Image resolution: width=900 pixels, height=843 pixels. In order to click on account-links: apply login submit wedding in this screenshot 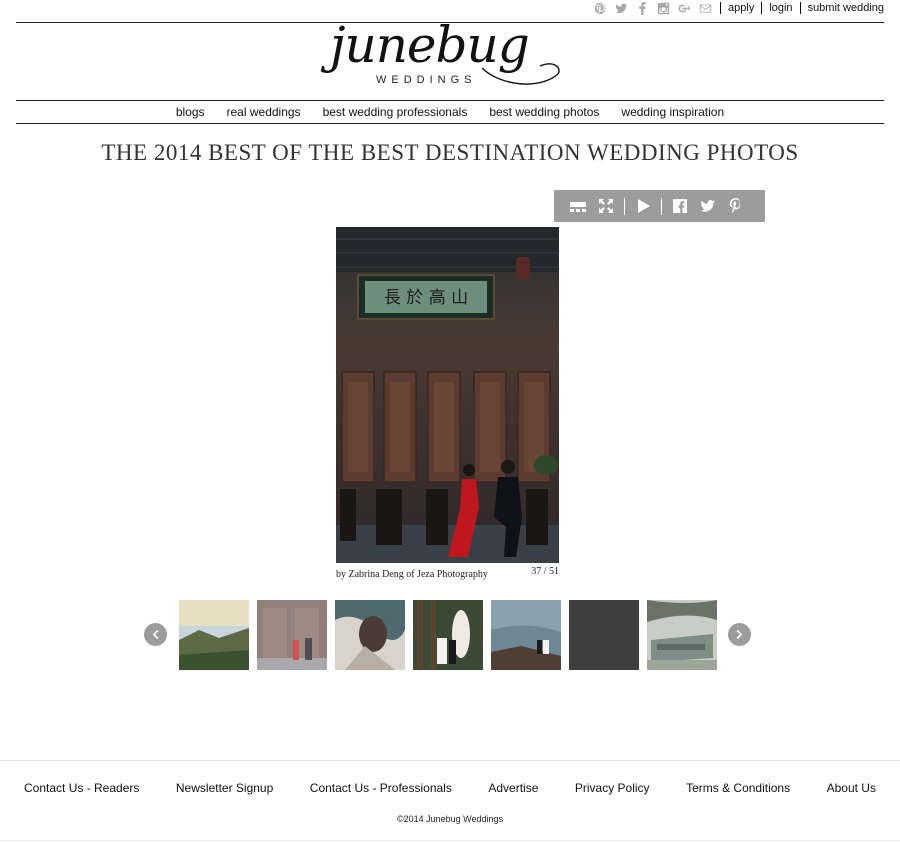, I will do `click(802, 8)`.